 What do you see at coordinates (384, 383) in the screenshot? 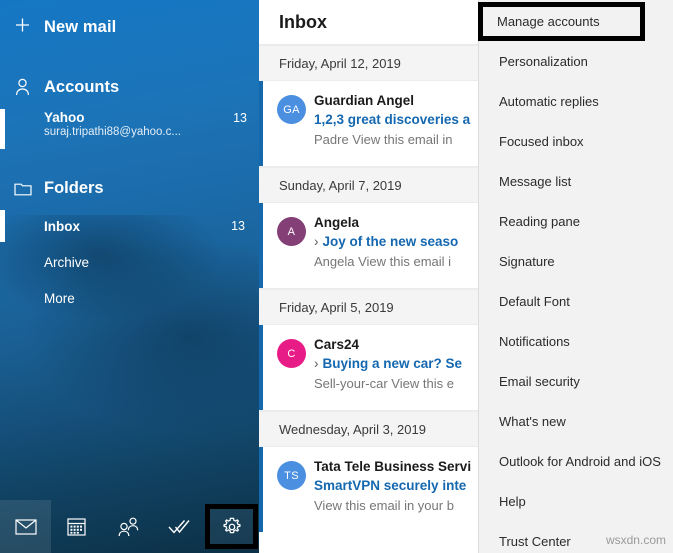
I see `message-preview: Sell-your-car View this e` at bounding box center [384, 383].